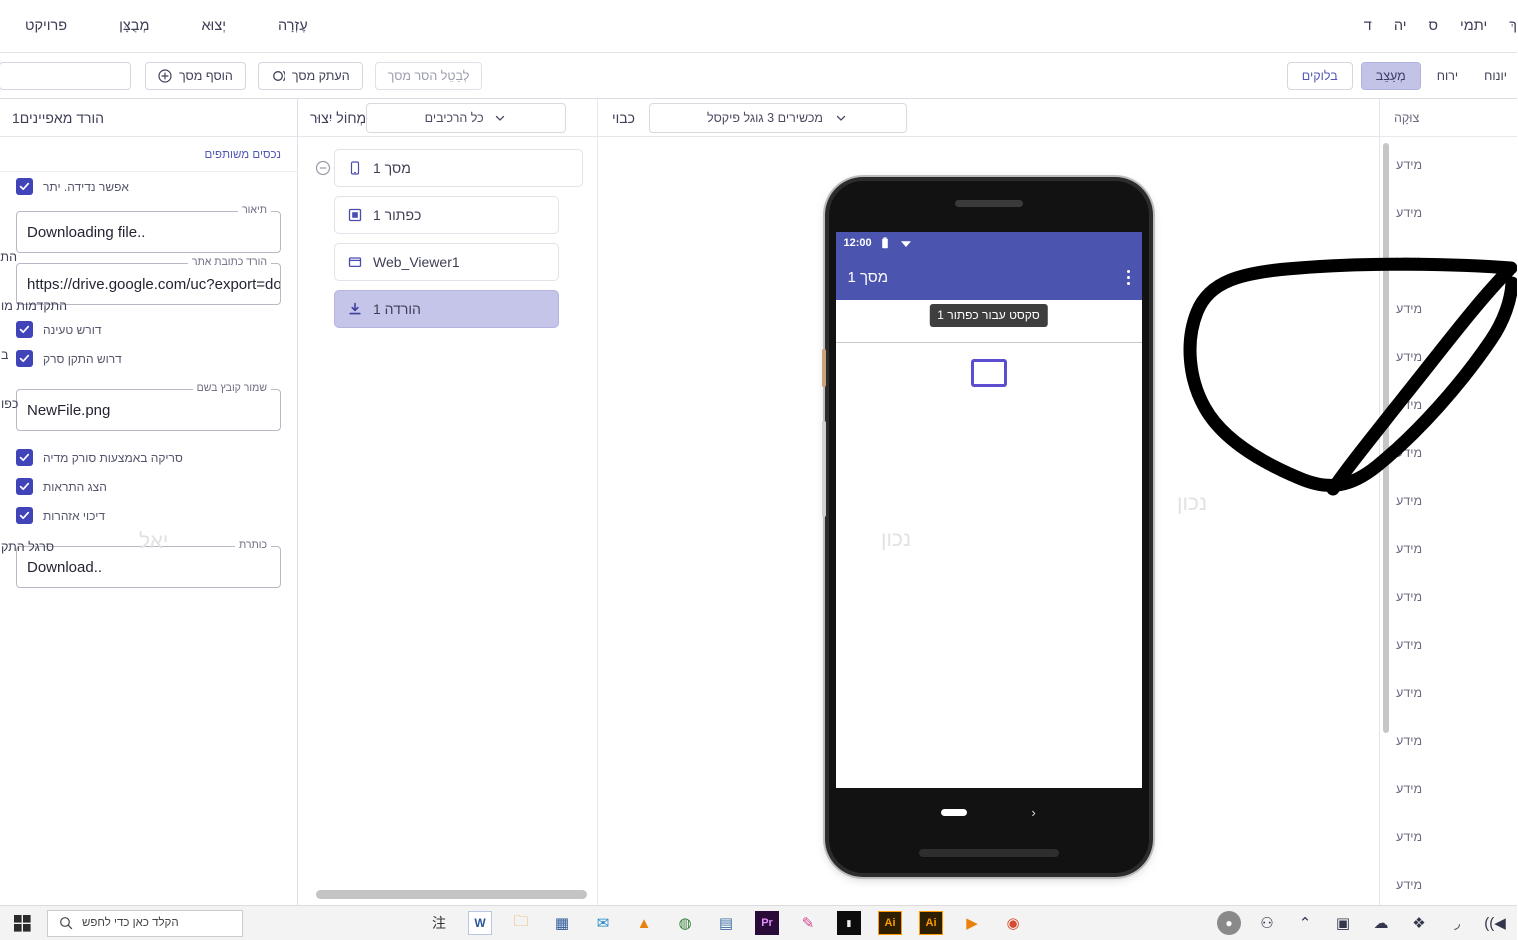 Image resolution: width=1518 pixels, height=940 pixels. I want to click on tray-account-icon: ●, so click(1230, 923).